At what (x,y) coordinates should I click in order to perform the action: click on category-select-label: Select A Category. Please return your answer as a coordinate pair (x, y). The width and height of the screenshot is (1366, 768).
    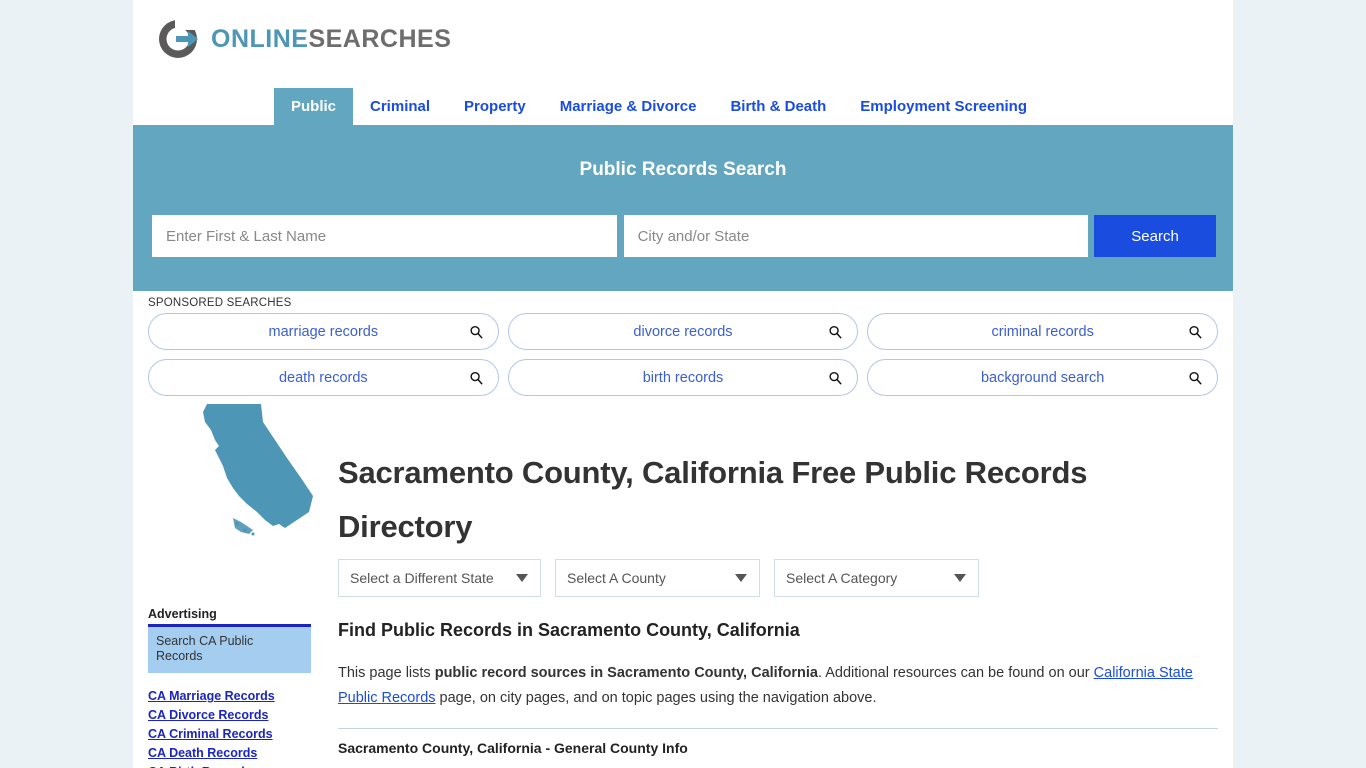
    Looking at the image, I should click on (842, 578).